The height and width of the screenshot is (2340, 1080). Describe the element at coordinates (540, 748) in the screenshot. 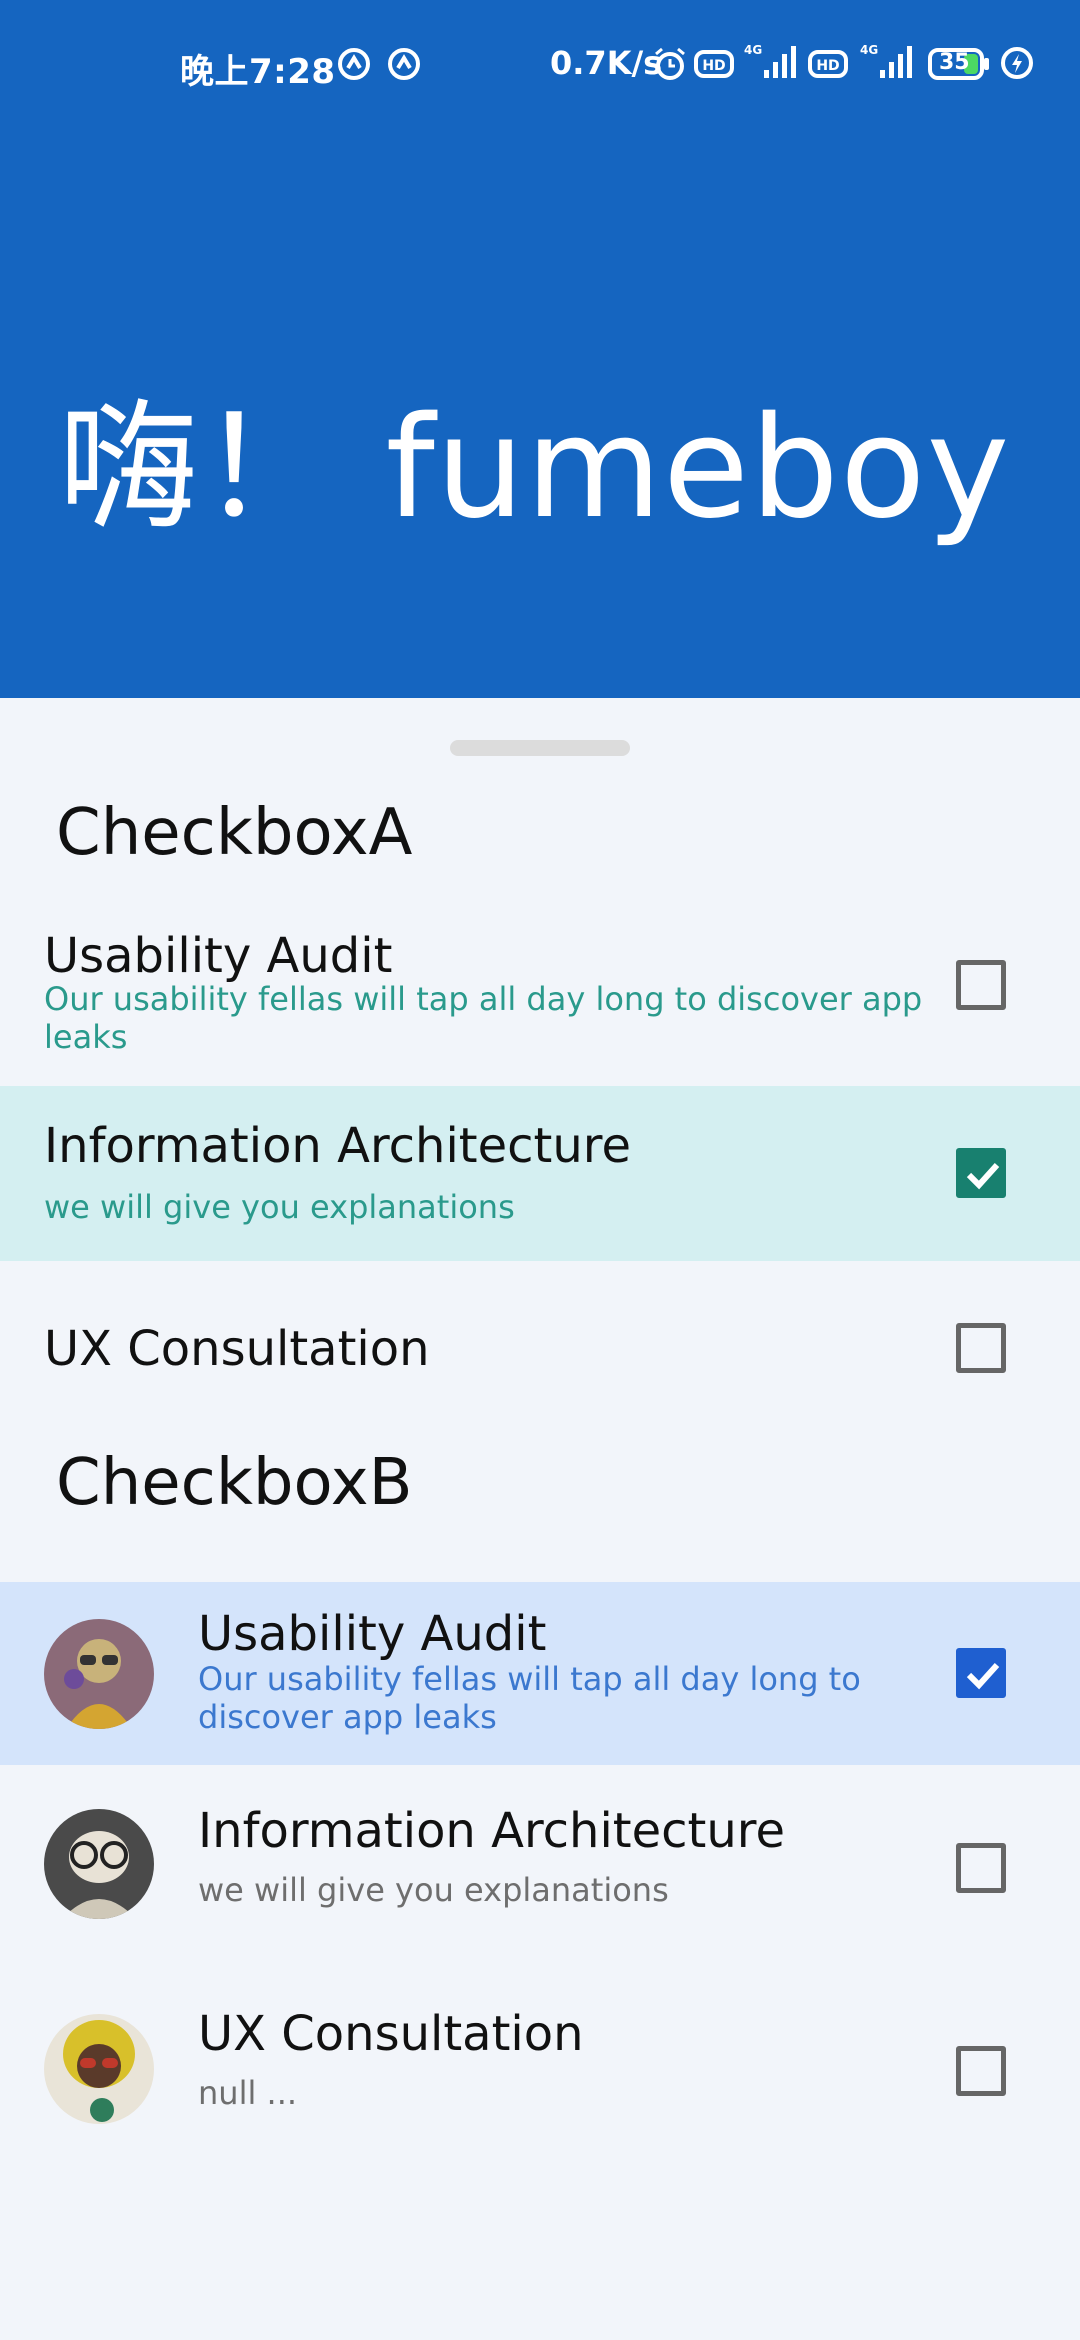

I see `drag-handle` at that location.